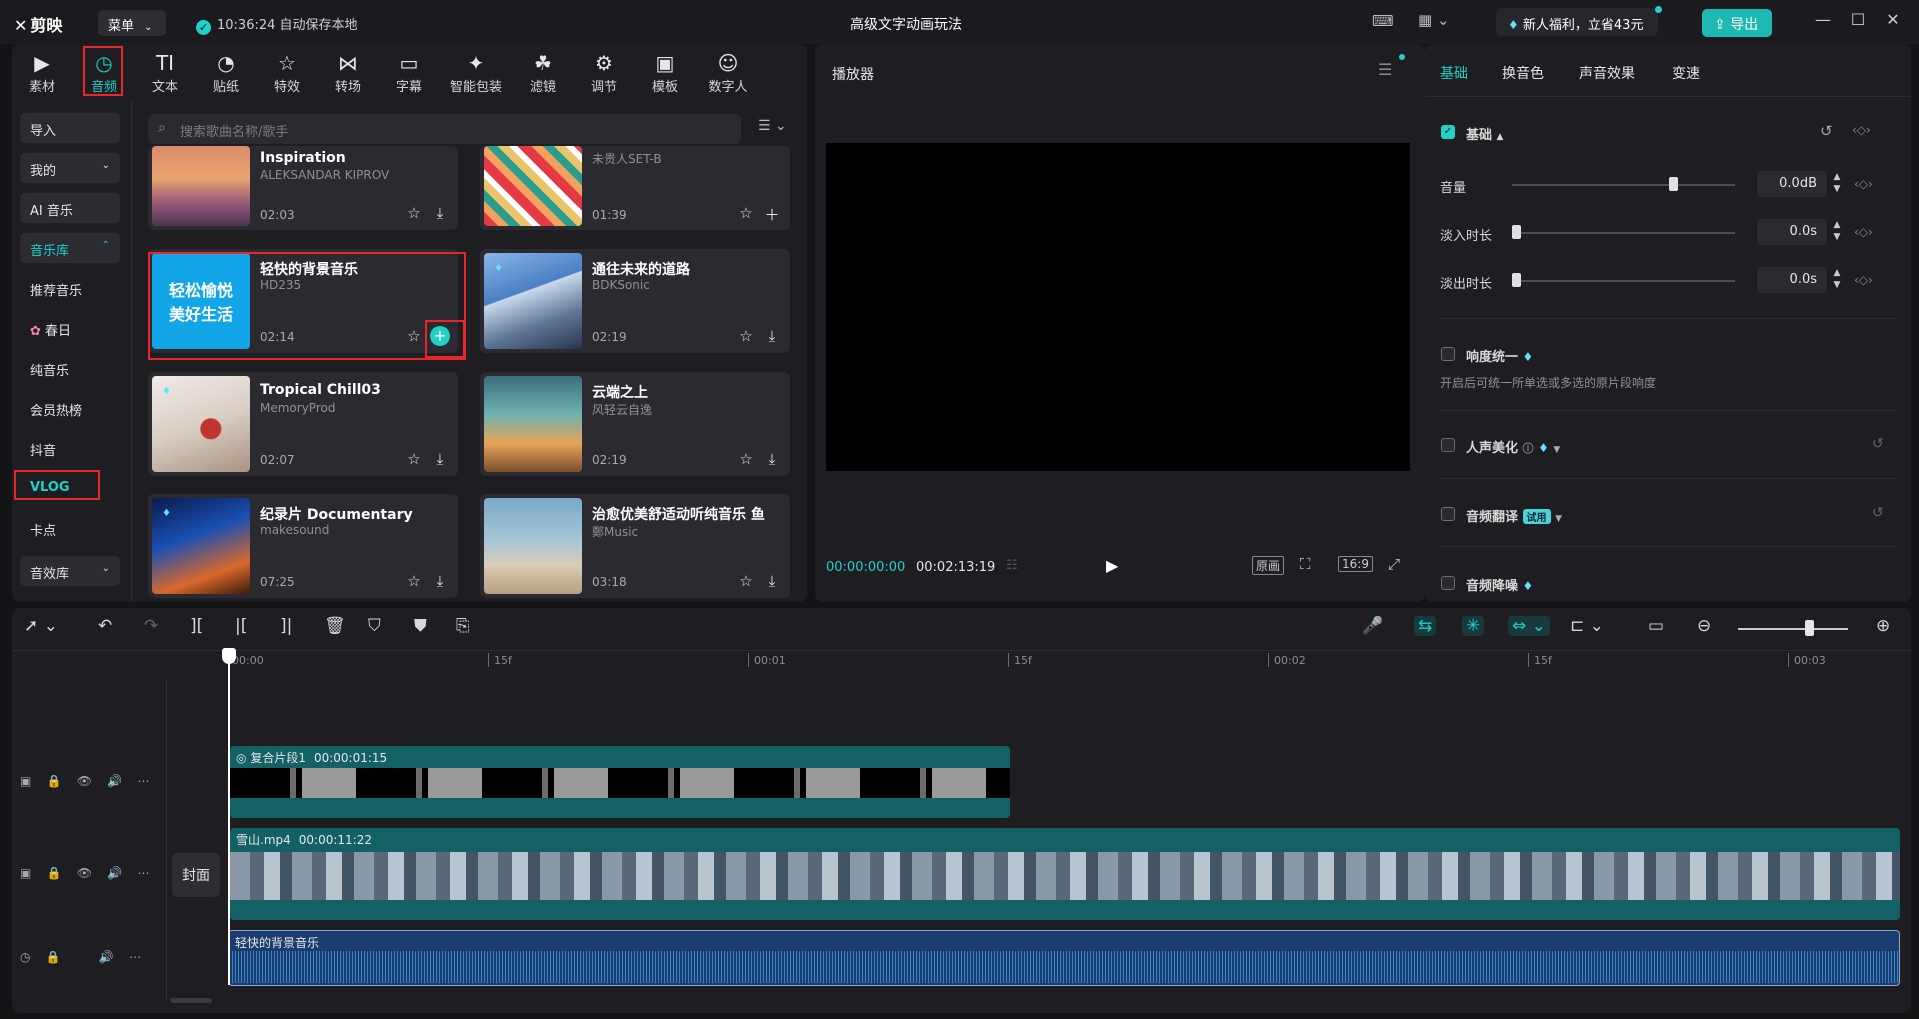 This screenshot has height=1019, width=1919. Describe the element at coordinates (42, 75) in the screenshot. I see `tab-media: ▶ 素材` at that location.